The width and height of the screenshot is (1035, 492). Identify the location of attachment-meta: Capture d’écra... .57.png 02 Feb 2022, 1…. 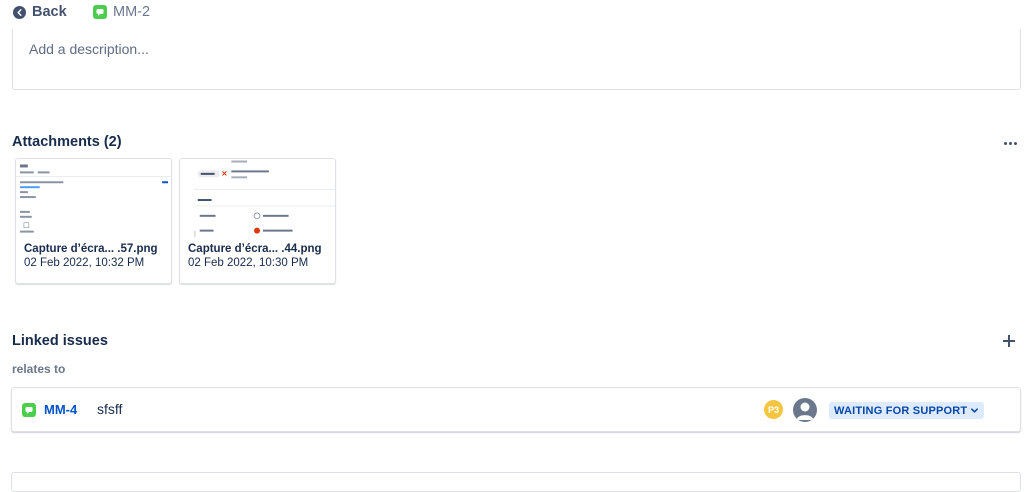
(93, 260).